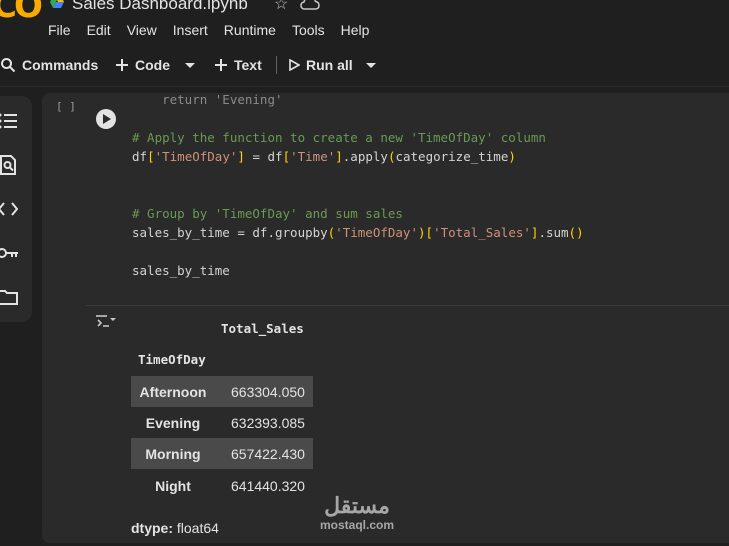  What do you see at coordinates (357, 525) in the screenshot?
I see `watermark-latin: mostaql.com` at bounding box center [357, 525].